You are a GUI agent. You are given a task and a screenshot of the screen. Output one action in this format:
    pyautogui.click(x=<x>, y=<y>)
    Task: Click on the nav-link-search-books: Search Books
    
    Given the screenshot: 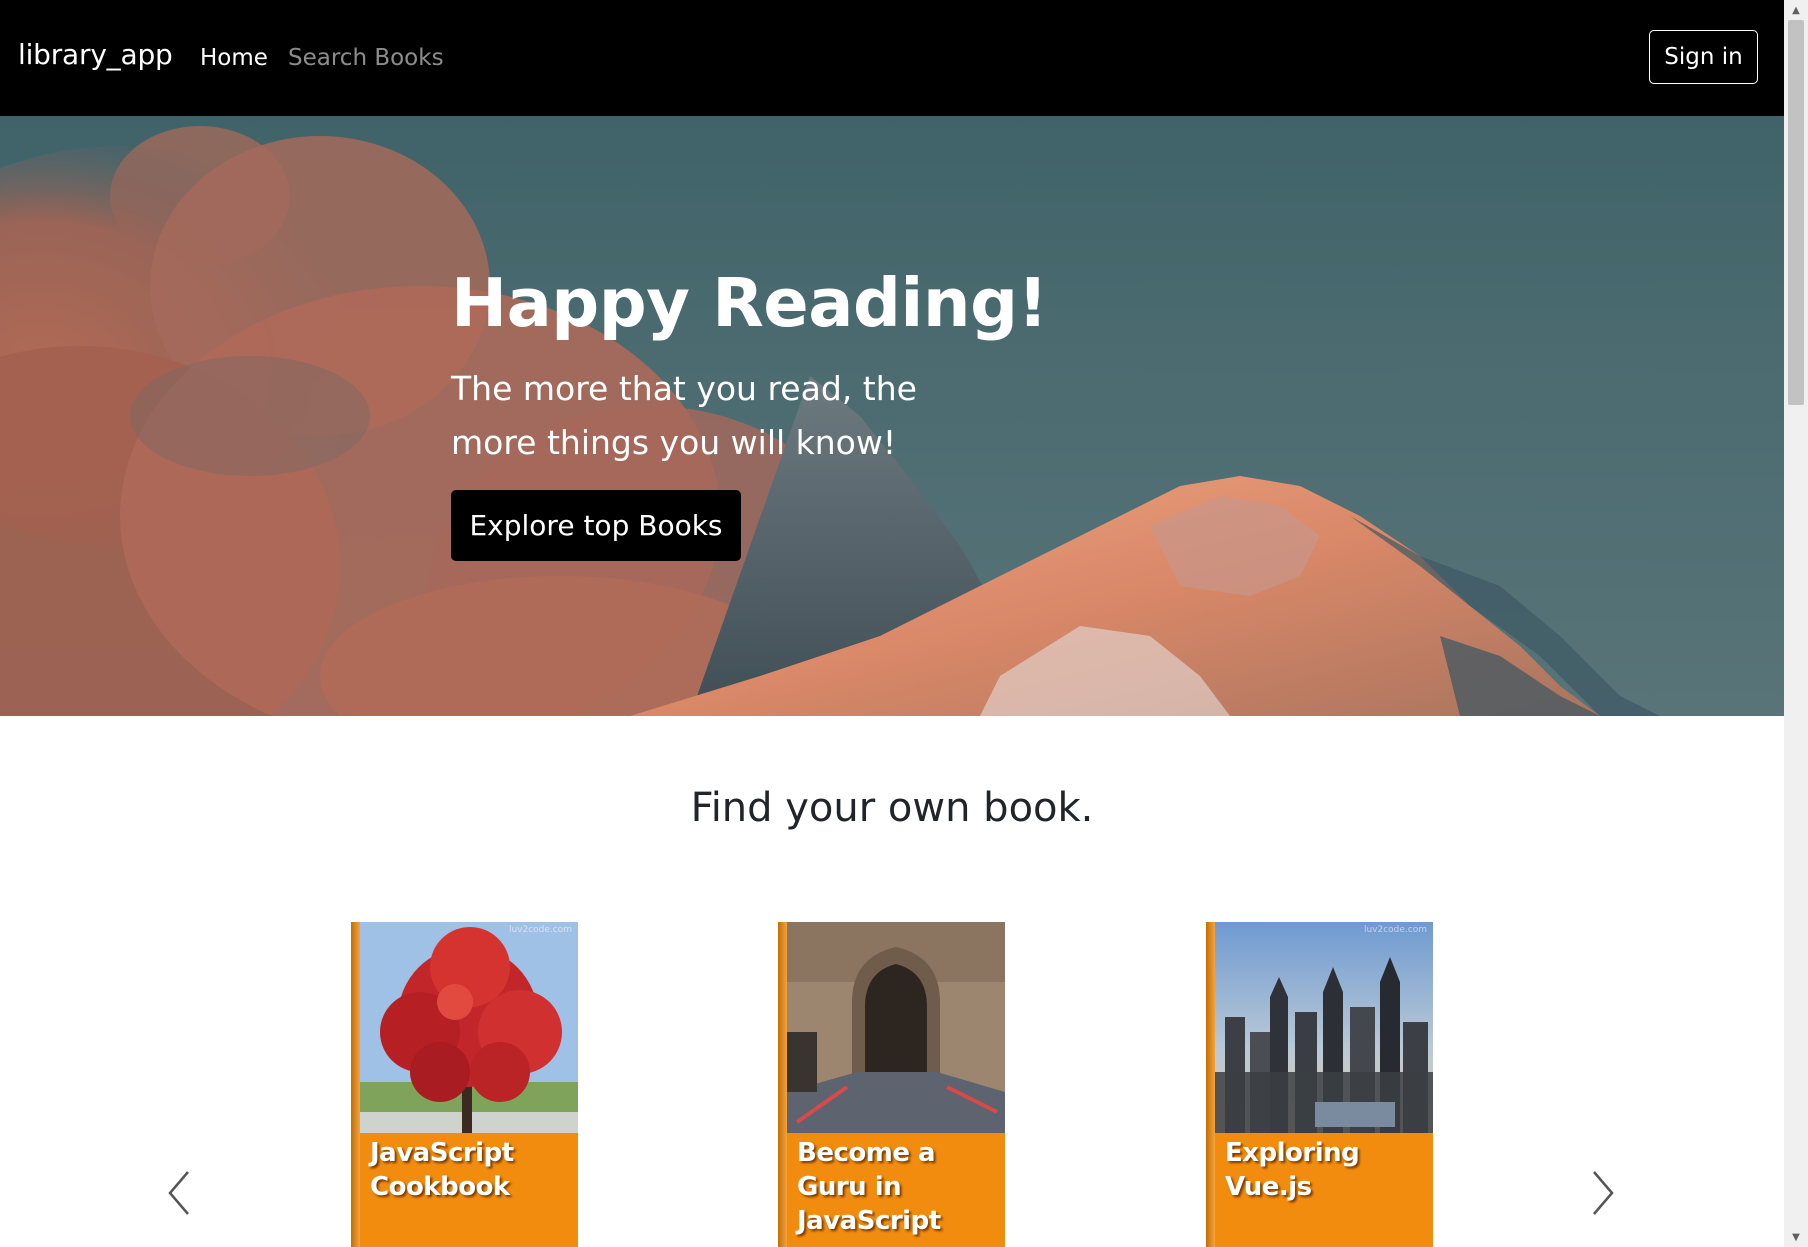 What is the action you would take?
    pyautogui.click(x=366, y=58)
    